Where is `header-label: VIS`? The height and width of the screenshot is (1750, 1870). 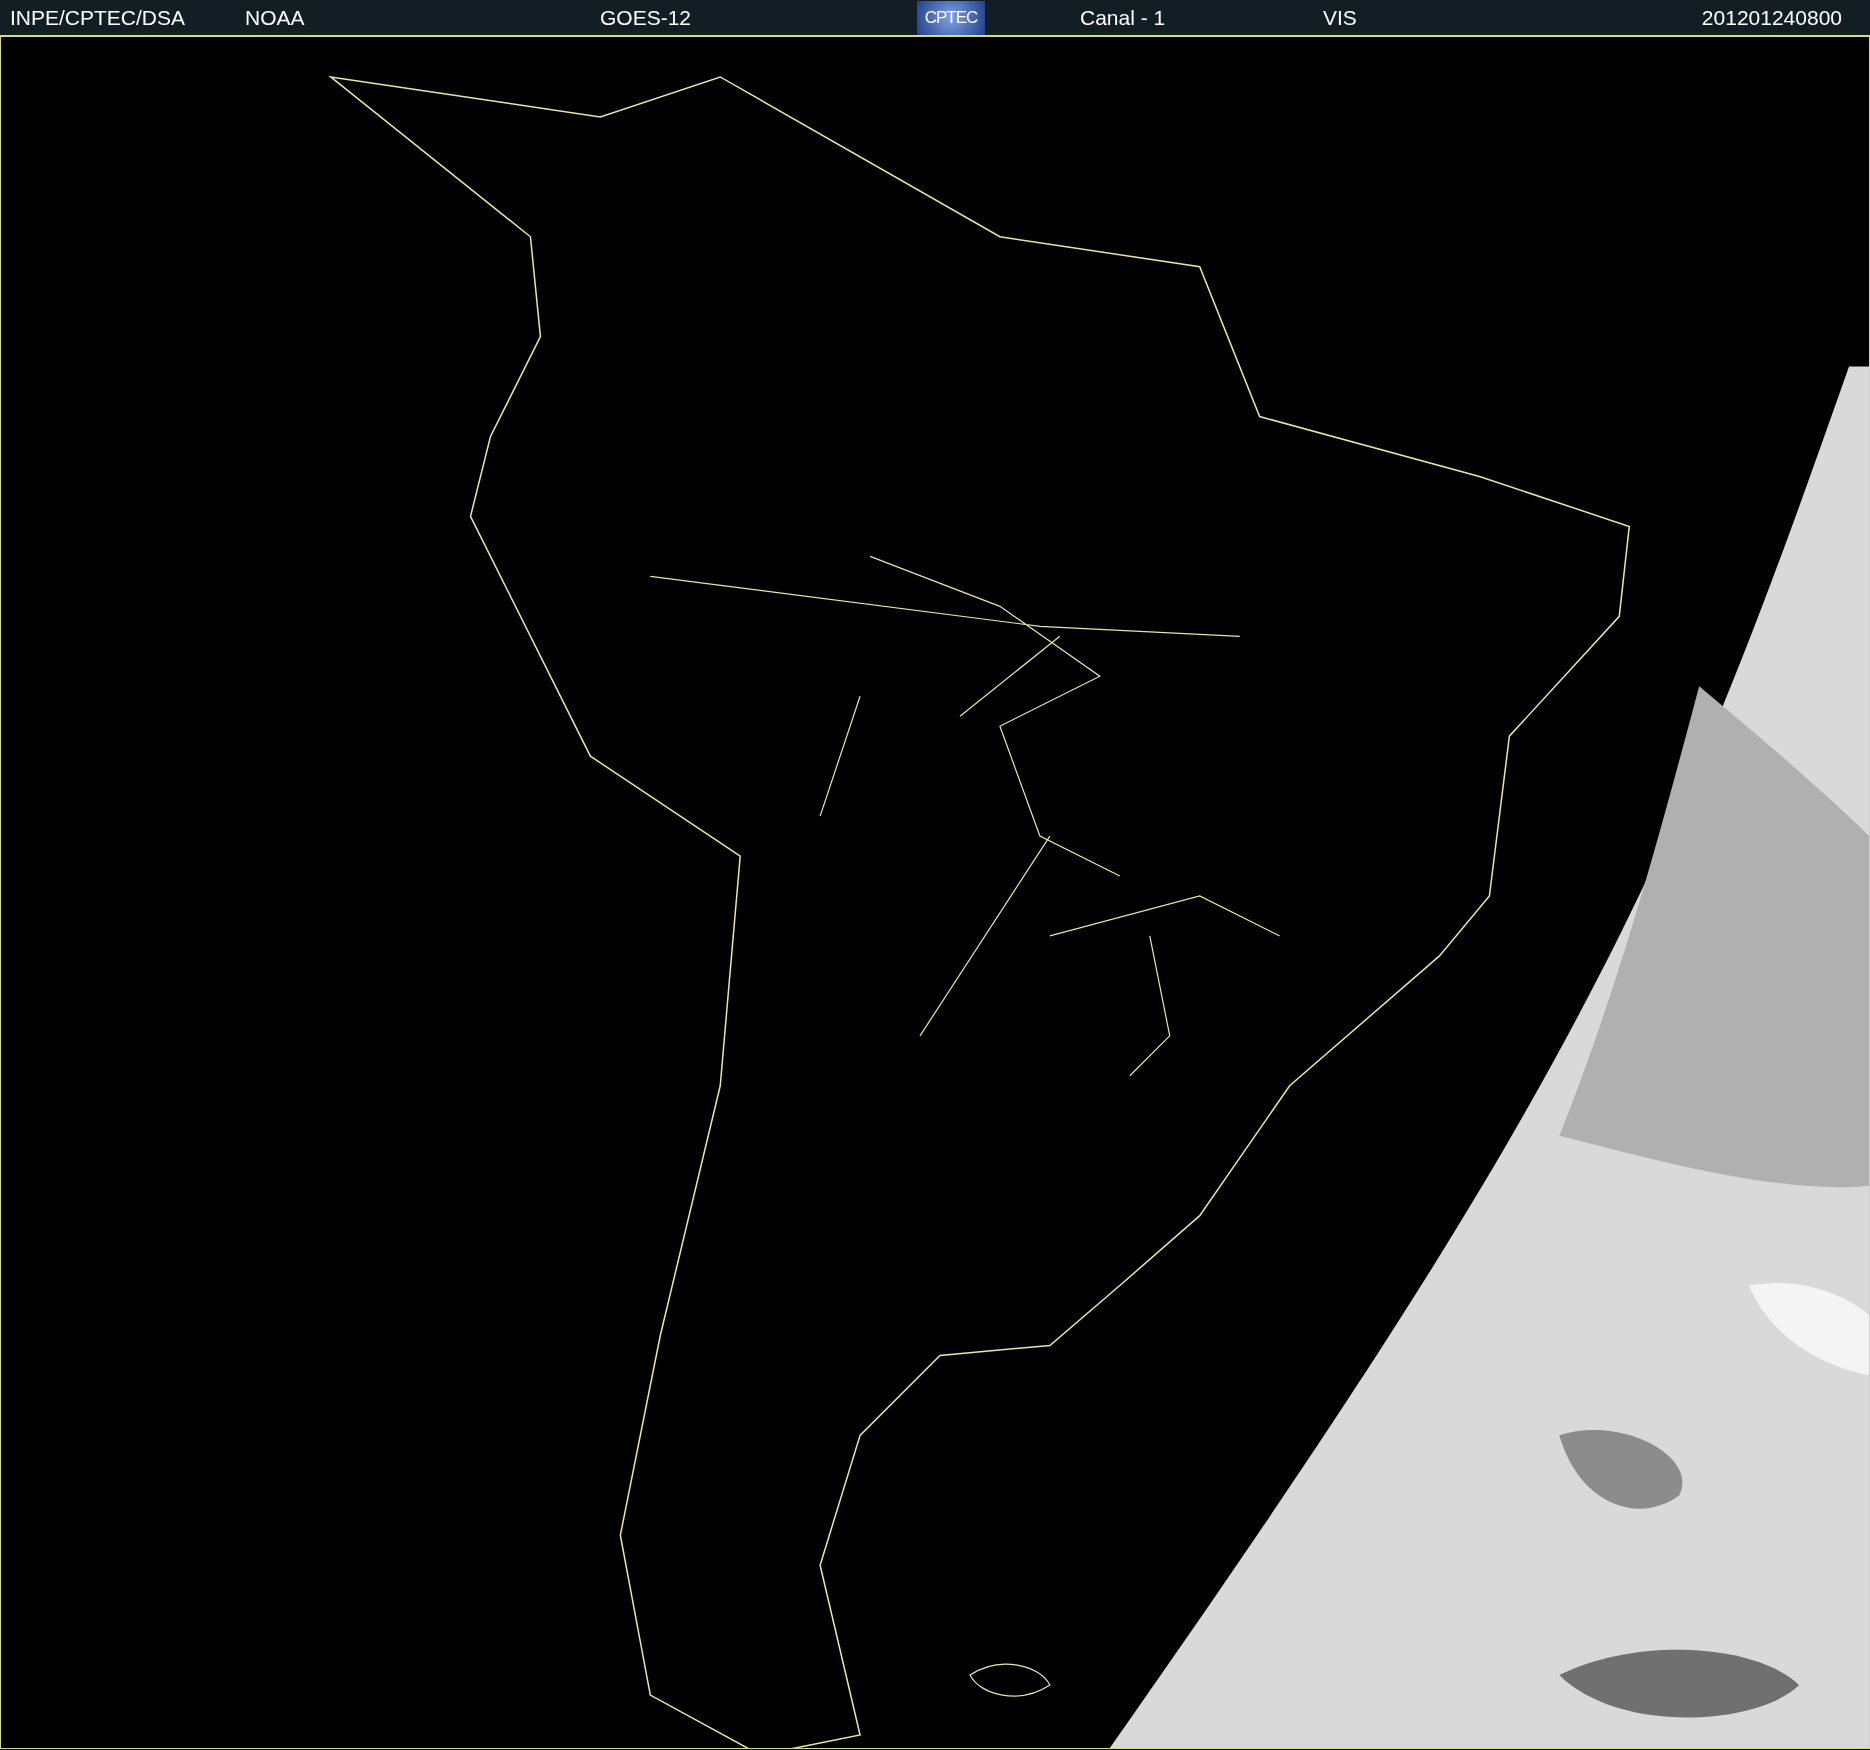 header-label: VIS is located at coordinates (1340, 17).